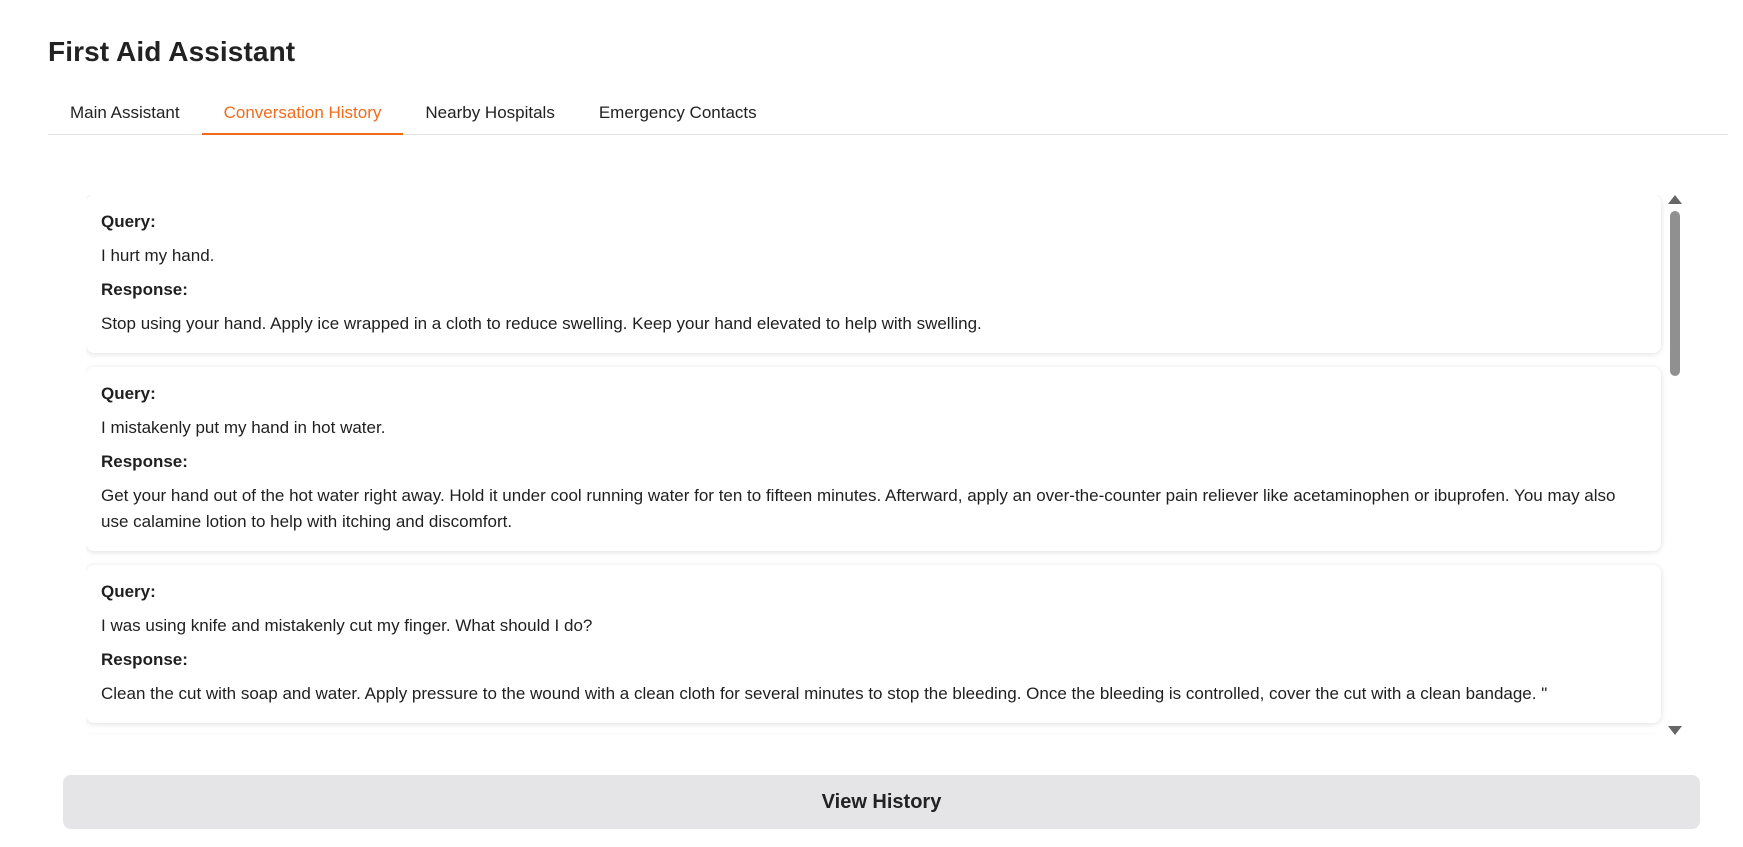 Image resolution: width=1743 pixels, height=847 pixels. What do you see at coordinates (1675, 199) in the screenshot?
I see `scroll-up-arrow-icon` at bounding box center [1675, 199].